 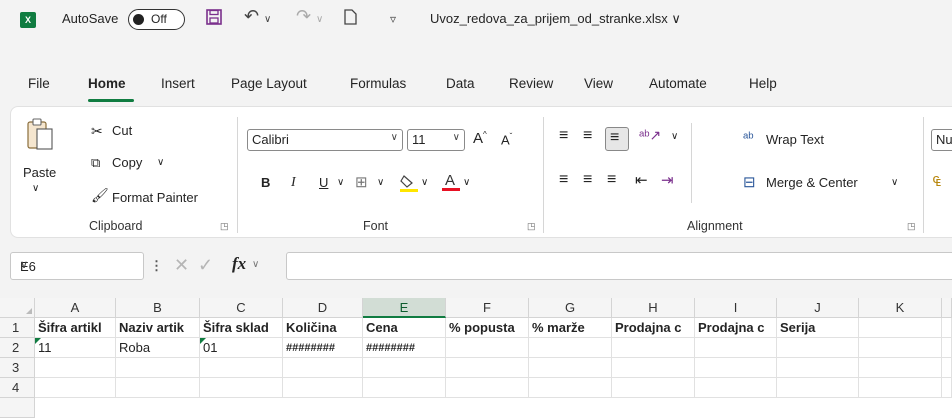 I want to click on column-header: D, so click(x=323, y=308).